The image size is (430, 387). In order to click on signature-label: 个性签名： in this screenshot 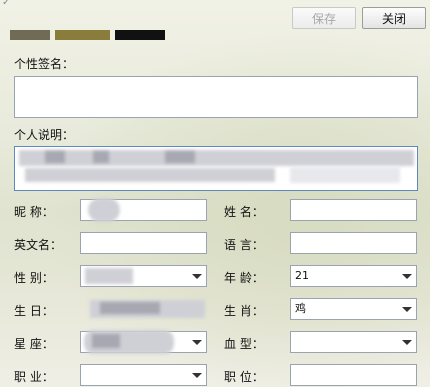, I will do `click(44, 64)`.